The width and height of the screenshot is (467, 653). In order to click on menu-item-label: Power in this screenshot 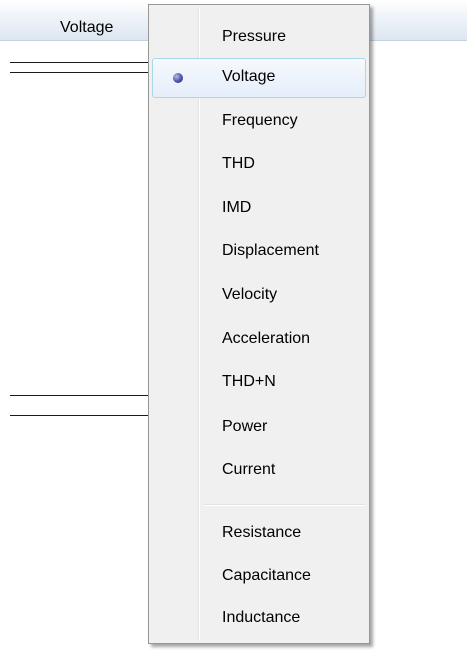, I will do `click(245, 426)`.